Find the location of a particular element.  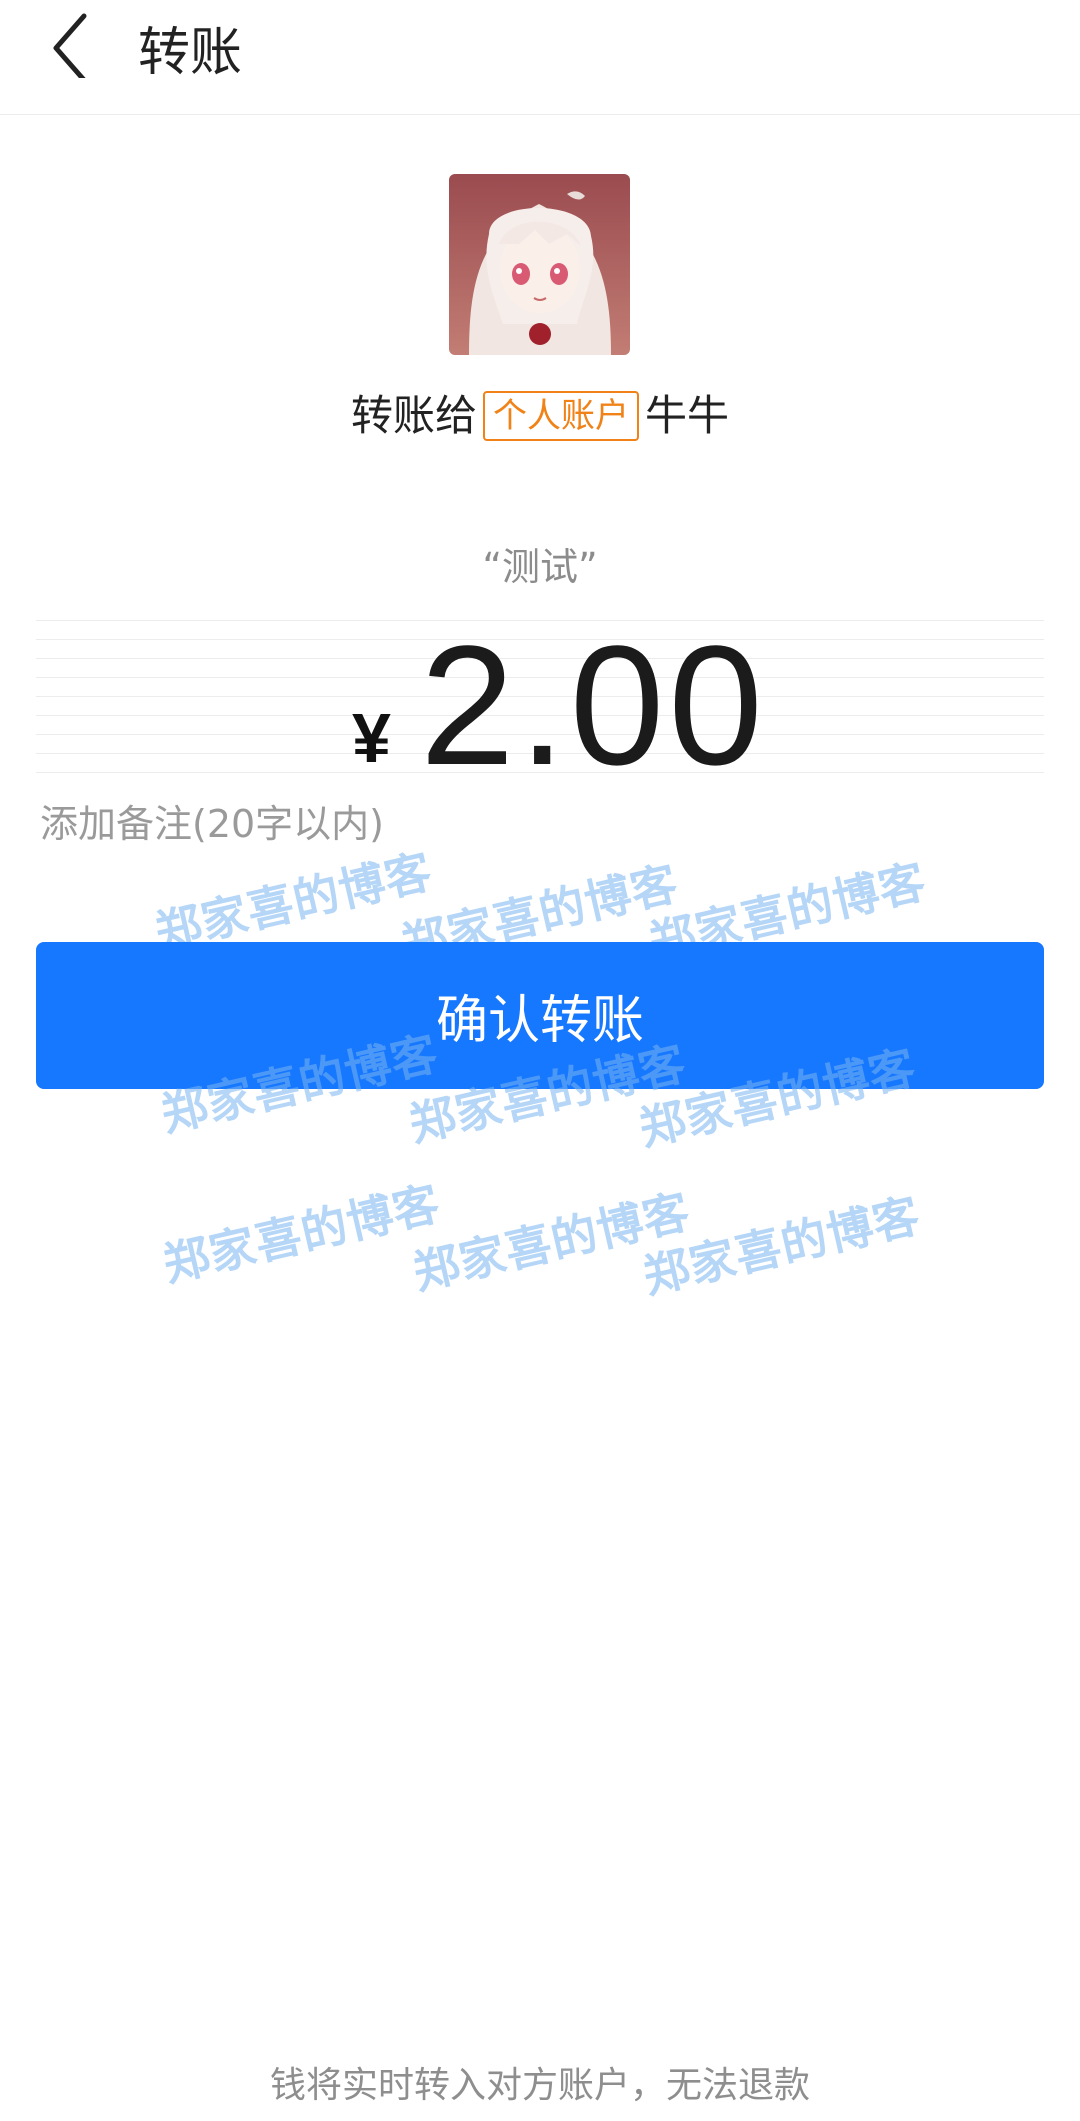

amount-display: ¥ 2.00 is located at coordinates (540, 706).